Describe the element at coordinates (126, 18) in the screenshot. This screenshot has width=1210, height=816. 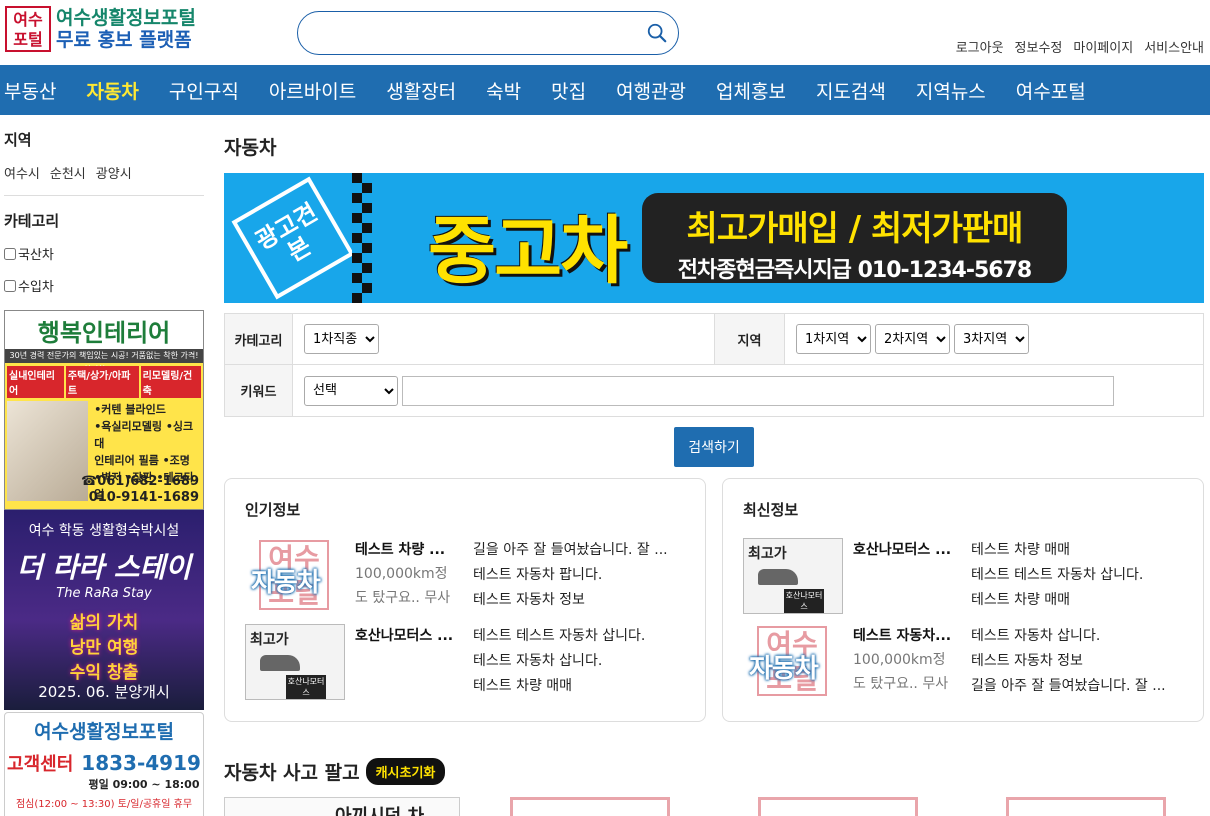
I see `logo-line1: 여수생활정보포털` at that location.